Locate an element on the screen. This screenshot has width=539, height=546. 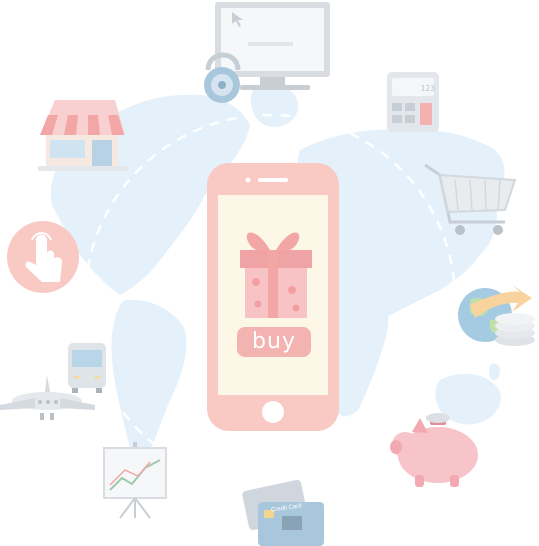
calculator-display: 123 is located at coordinates (427, 88).